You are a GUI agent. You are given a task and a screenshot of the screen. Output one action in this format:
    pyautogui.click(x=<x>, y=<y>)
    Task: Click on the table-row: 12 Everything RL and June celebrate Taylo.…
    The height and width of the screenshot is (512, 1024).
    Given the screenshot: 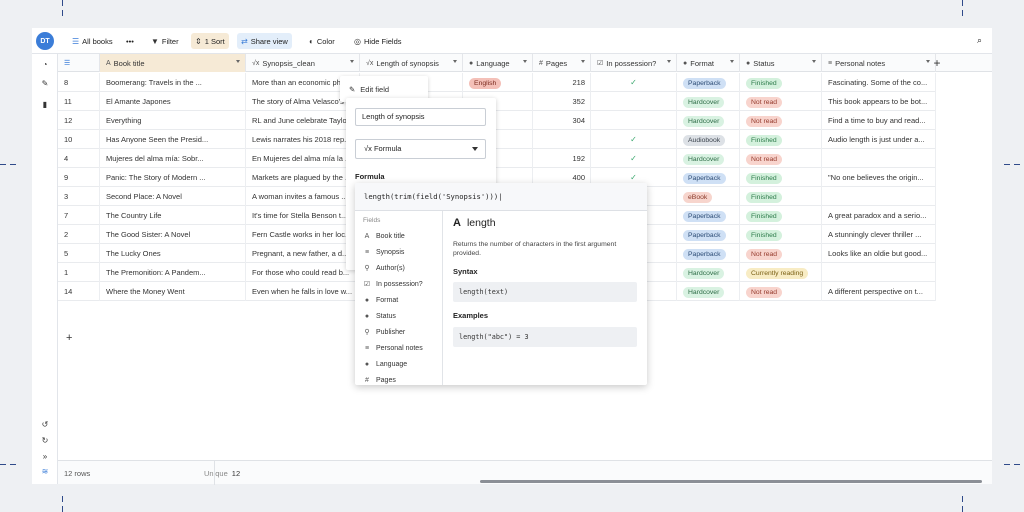 What is the action you would take?
    pyautogui.click(x=497, y=120)
    